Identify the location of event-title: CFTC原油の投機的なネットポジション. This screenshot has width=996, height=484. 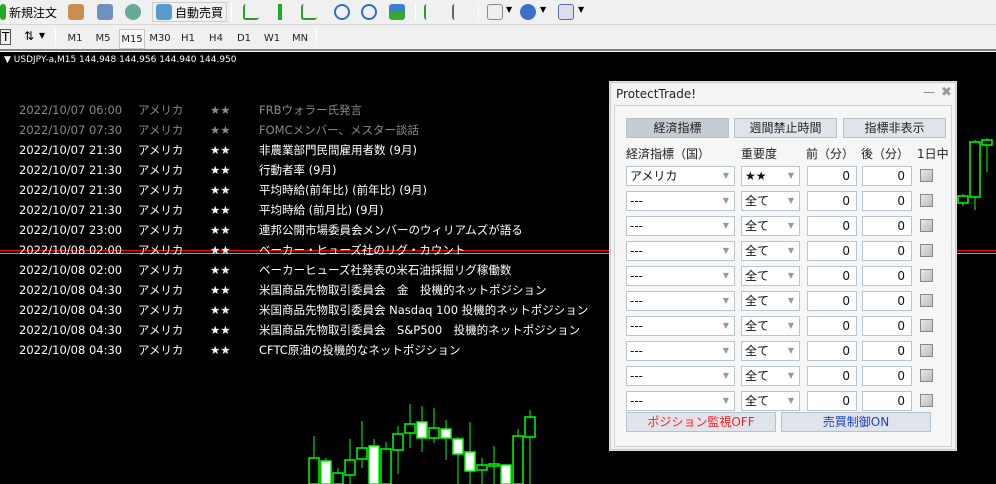
(360, 350).